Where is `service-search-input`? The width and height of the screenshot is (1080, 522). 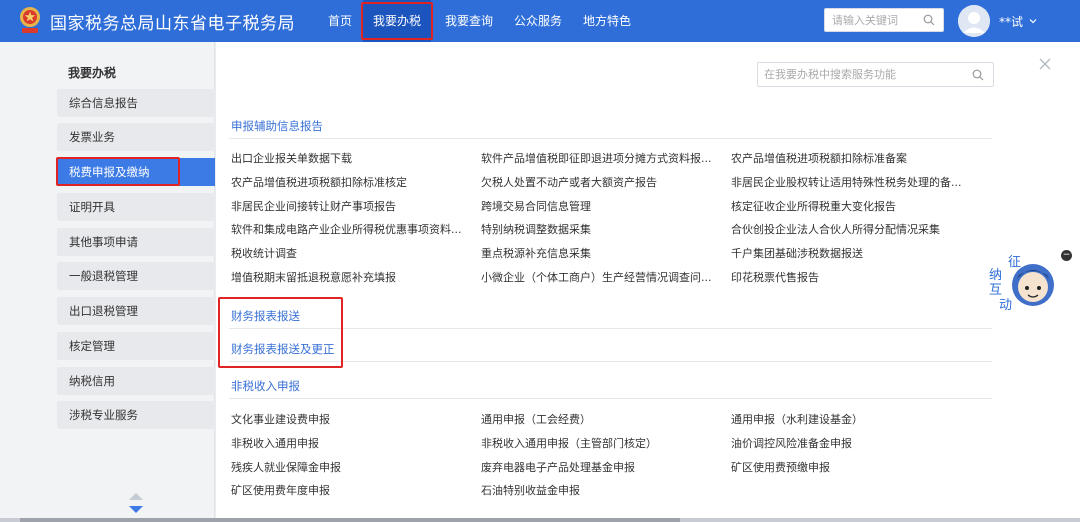 service-search-input is located at coordinates (860, 74).